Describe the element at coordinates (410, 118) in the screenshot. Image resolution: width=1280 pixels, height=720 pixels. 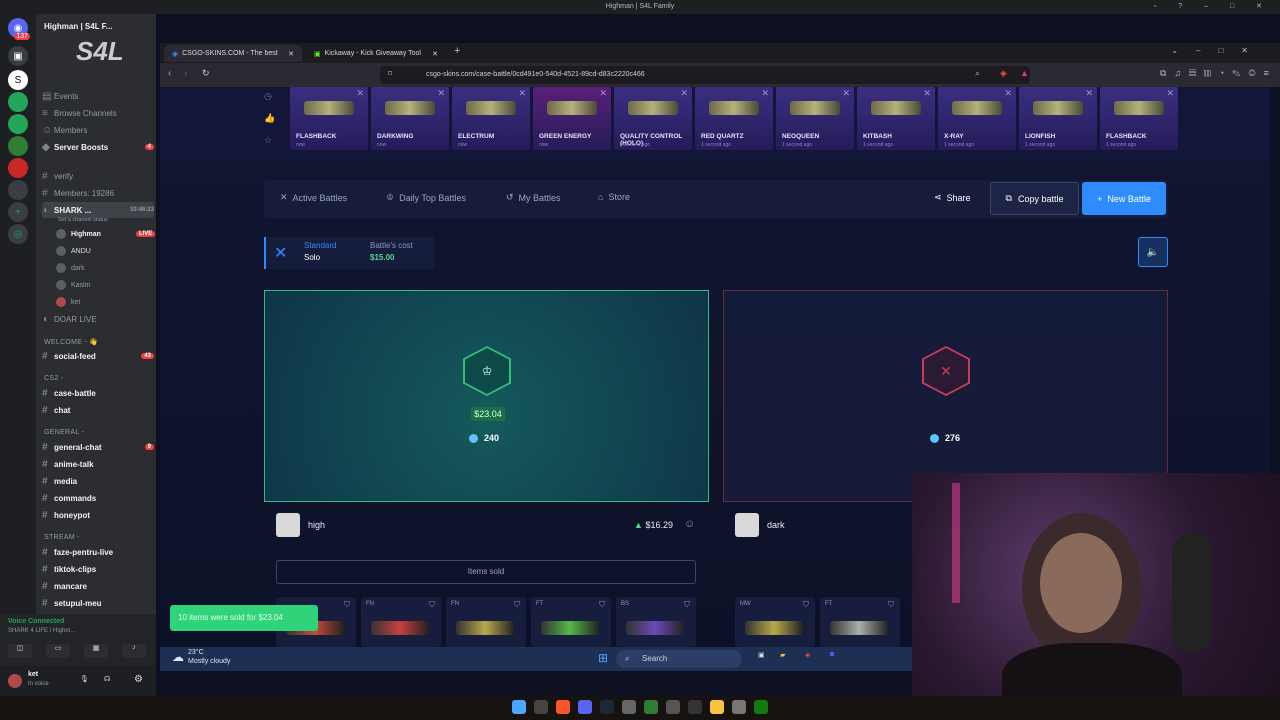
I see `live-drop-card: ✕ DARKWING now` at that location.